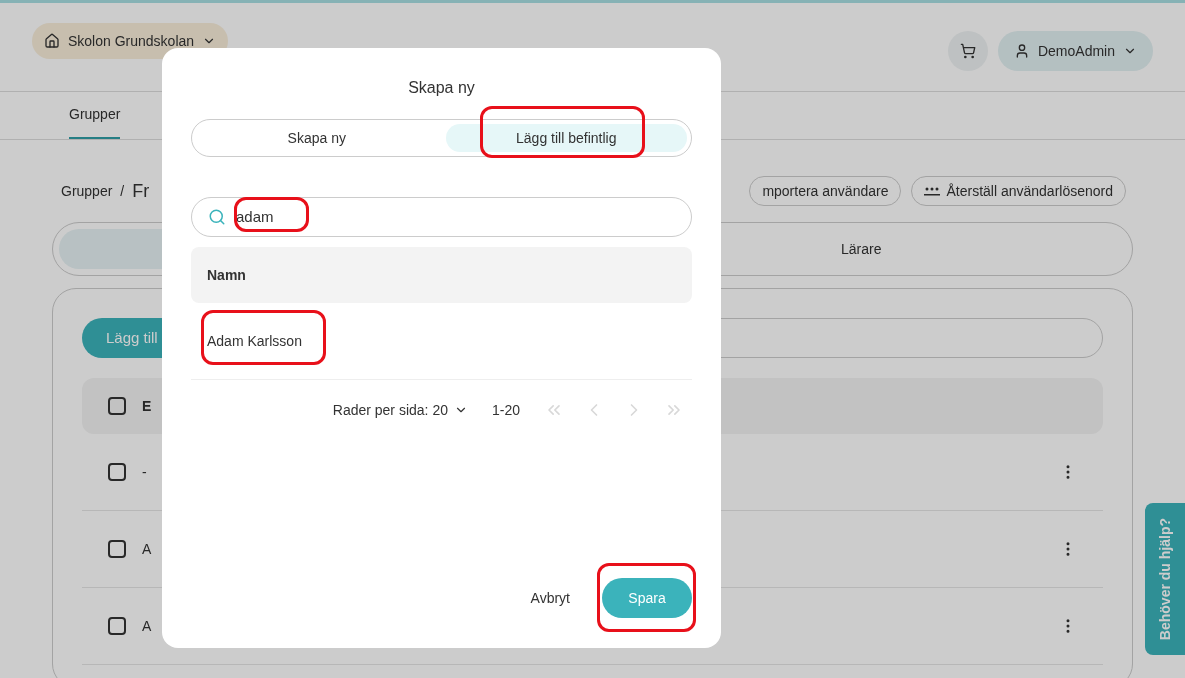  Describe the element at coordinates (141, 191) in the screenshot. I see `breadcrumb-item: Fr` at that location.